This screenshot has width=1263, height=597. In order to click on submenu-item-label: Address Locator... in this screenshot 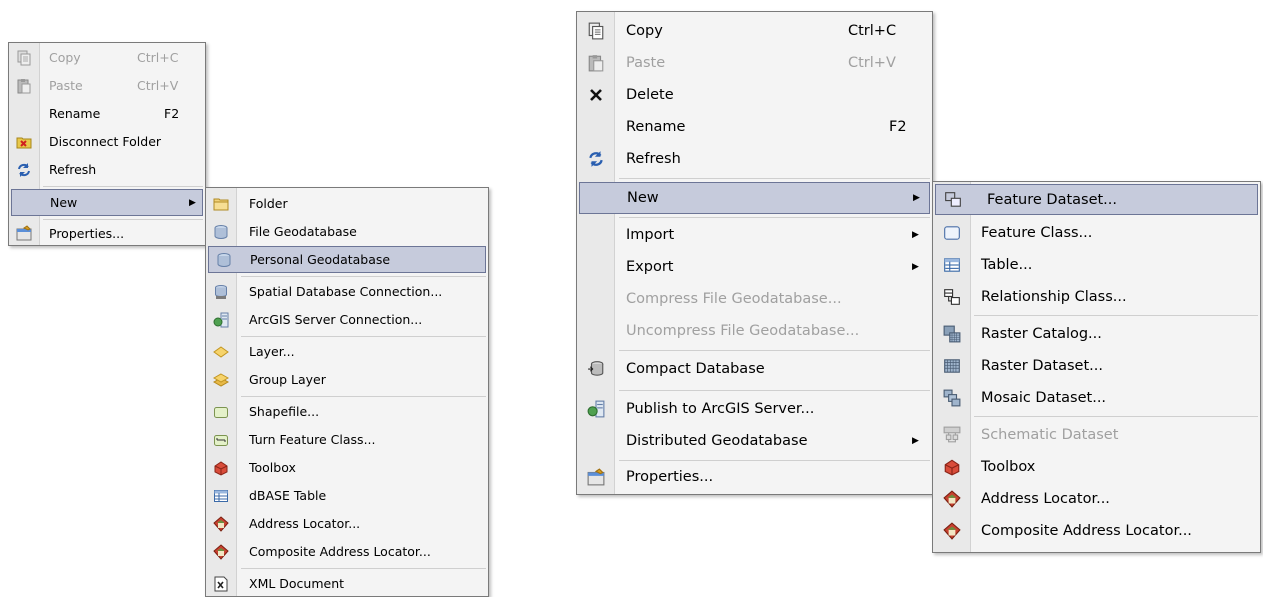, I will do `click(305, 523)`.